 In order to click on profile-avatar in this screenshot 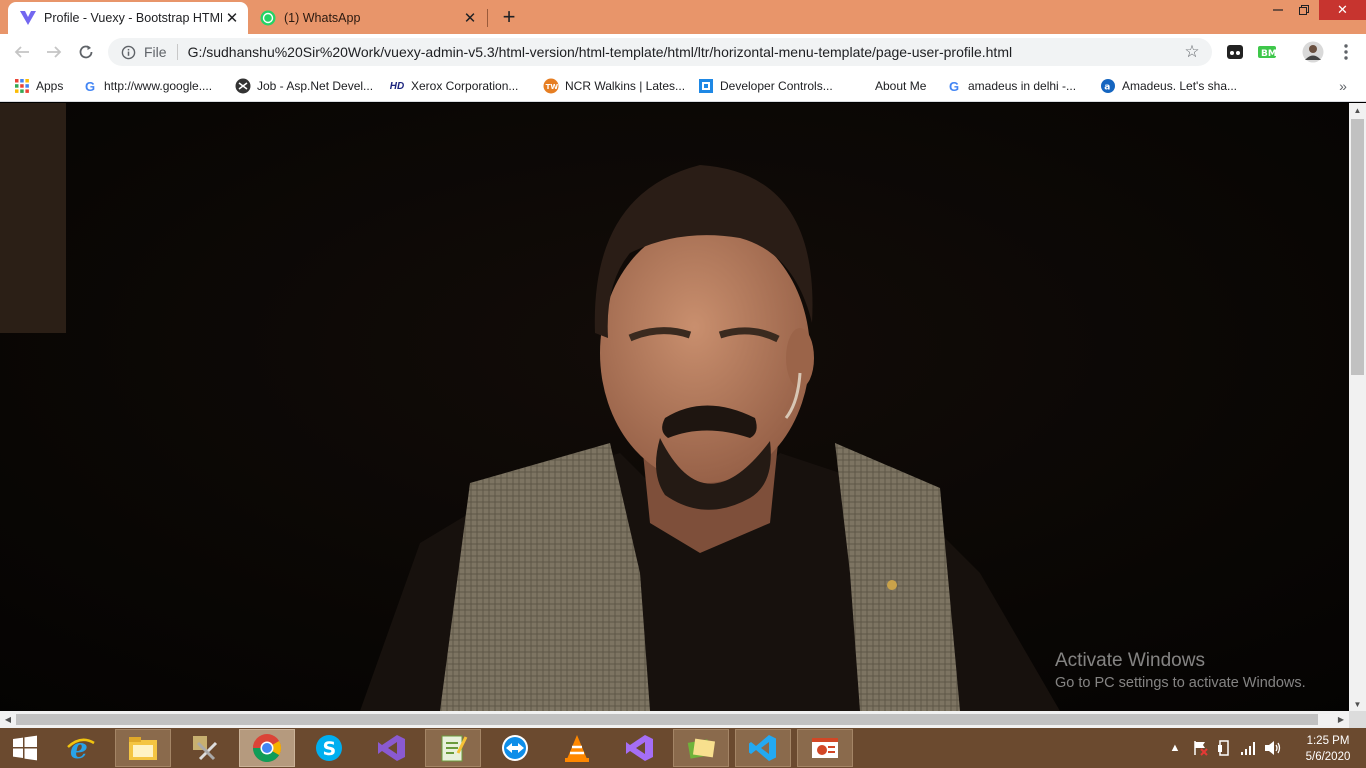, I will do `click(1313, 52)`.